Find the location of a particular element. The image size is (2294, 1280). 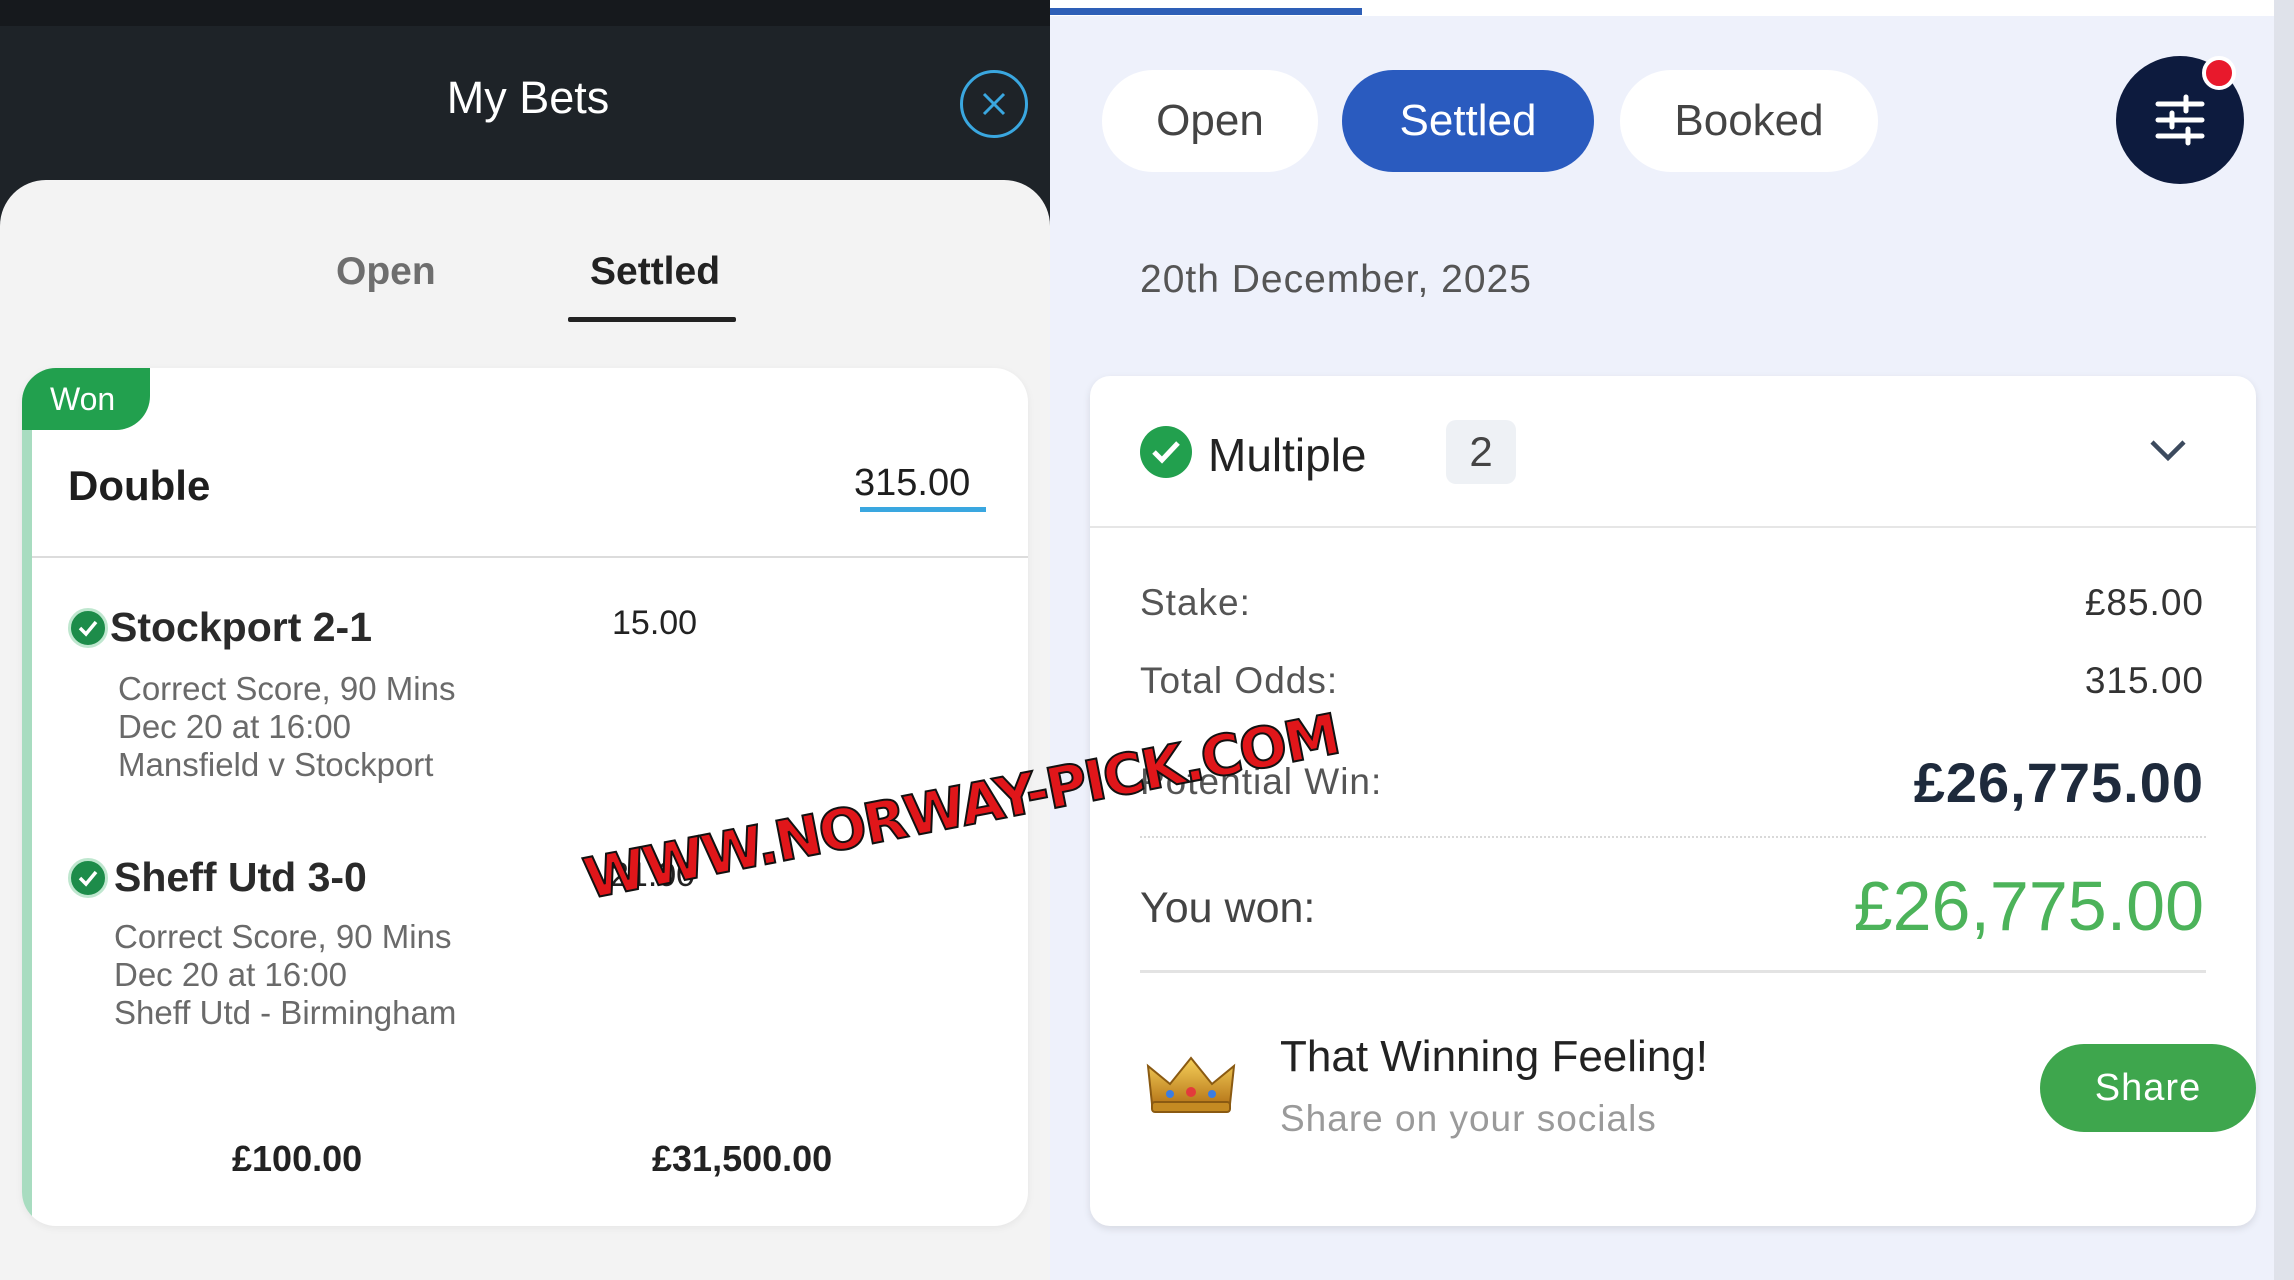

crown-icon is located at coordinates (1191, 1084).